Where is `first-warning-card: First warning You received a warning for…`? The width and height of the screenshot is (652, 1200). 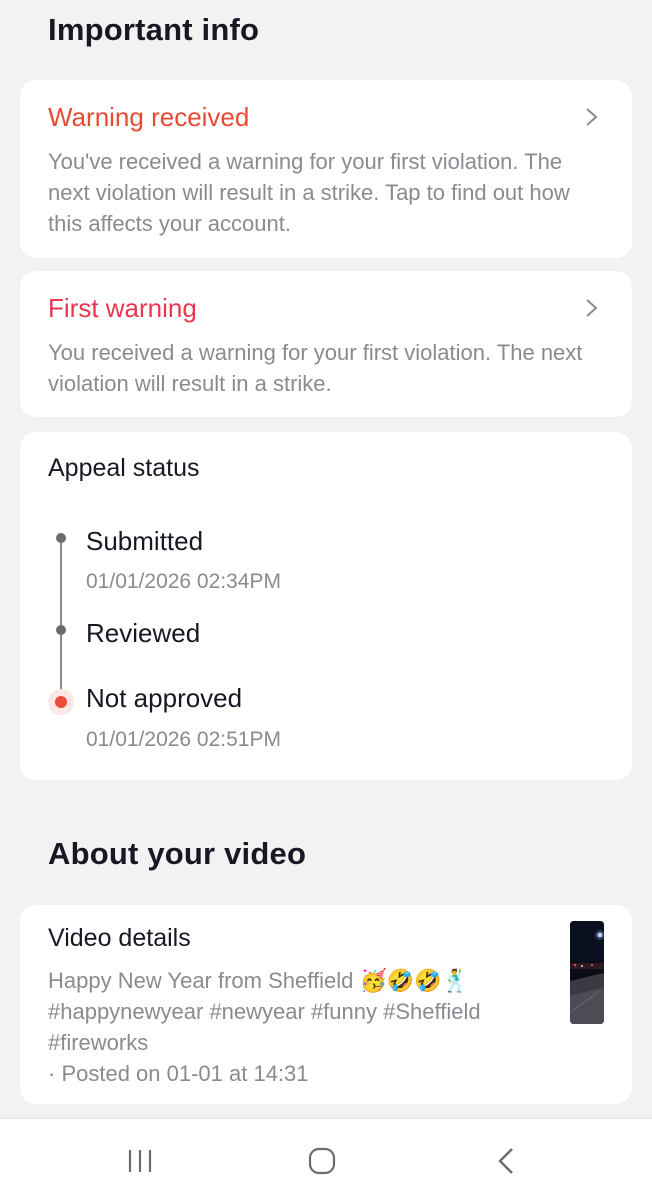
first-warning-card: First warning You received a warning for… is located at coordinates (326, 344).